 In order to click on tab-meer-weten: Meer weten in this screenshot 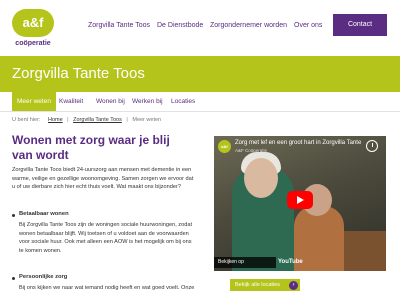, I will do `click(34, 101)`.